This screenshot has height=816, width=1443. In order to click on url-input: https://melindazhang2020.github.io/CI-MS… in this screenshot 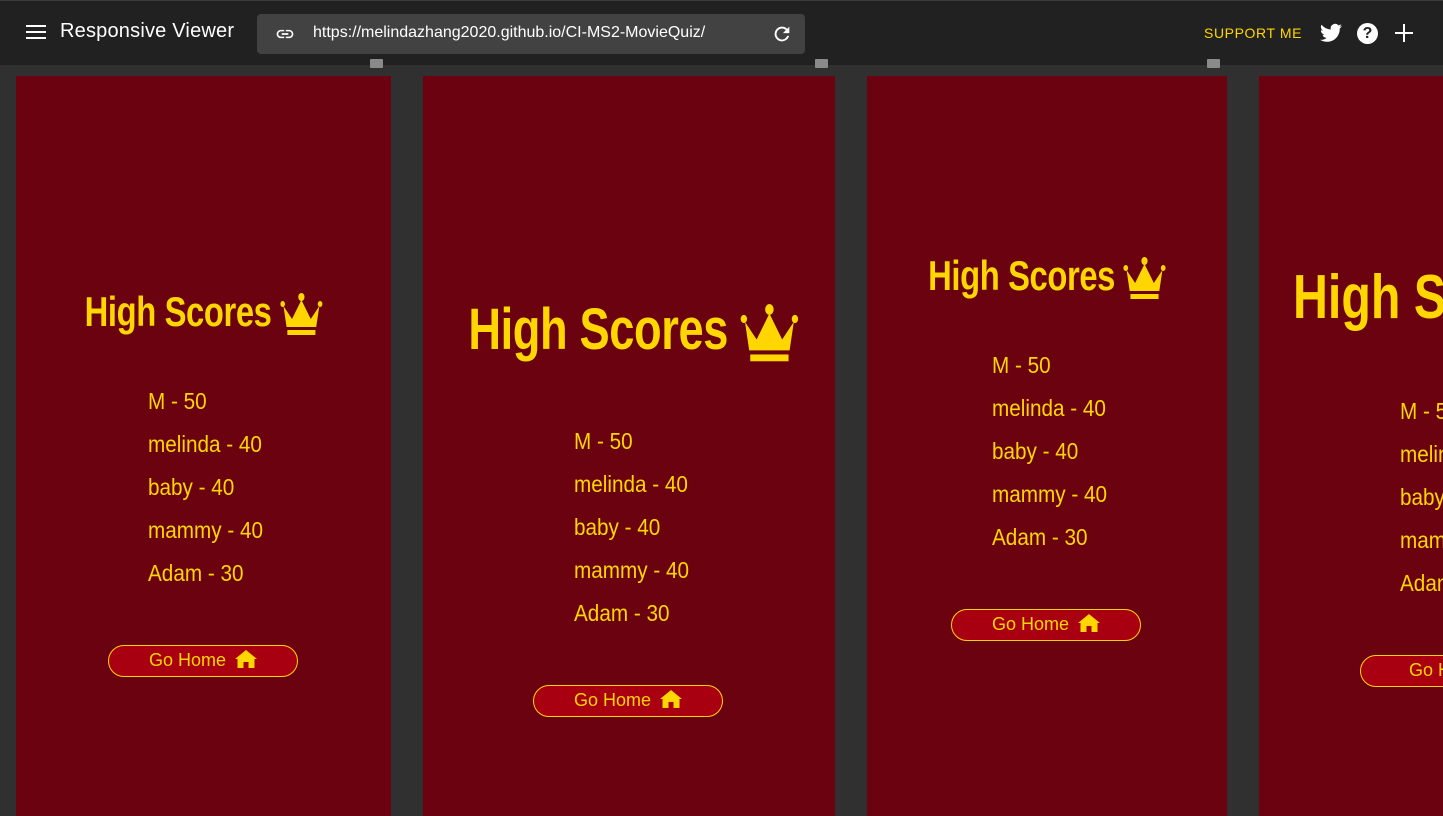, I will do `click(509, 33)`.